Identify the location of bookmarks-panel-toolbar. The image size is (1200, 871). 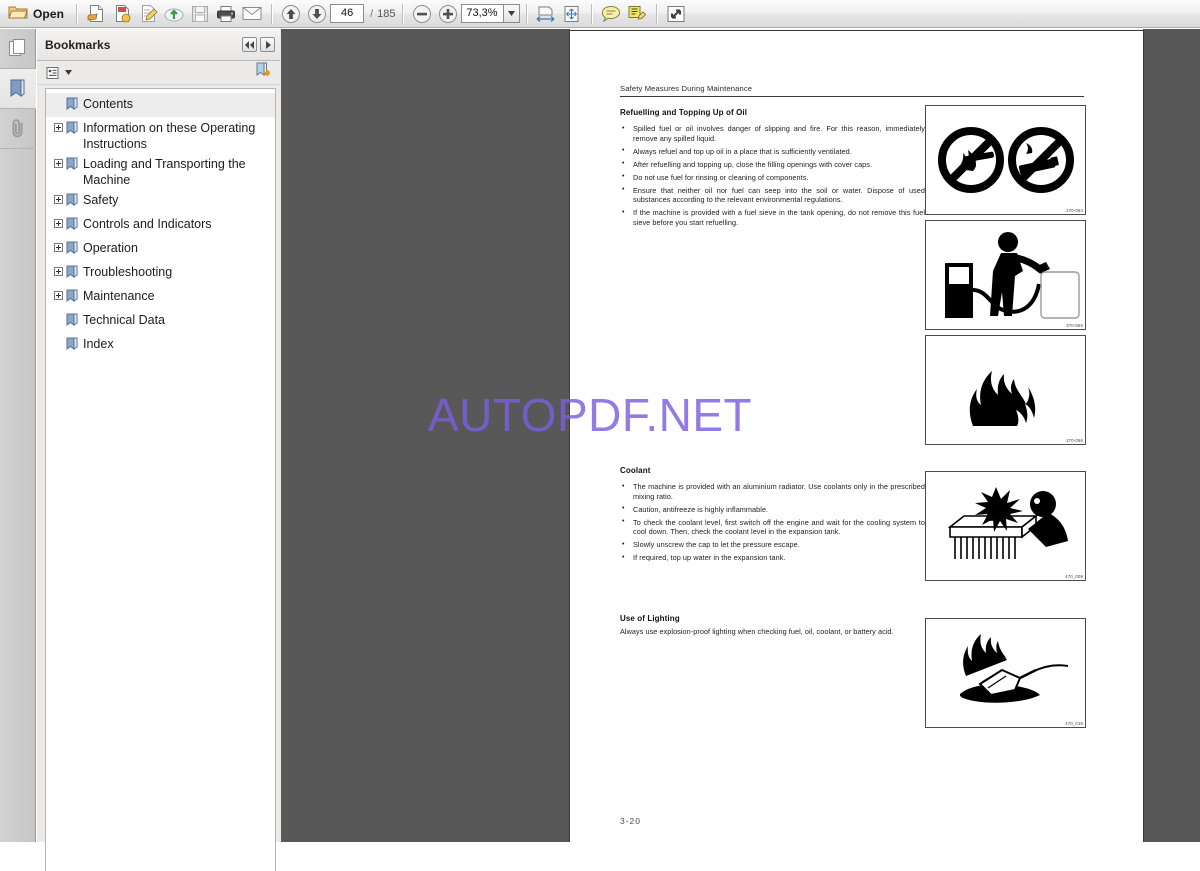
(158, 73).